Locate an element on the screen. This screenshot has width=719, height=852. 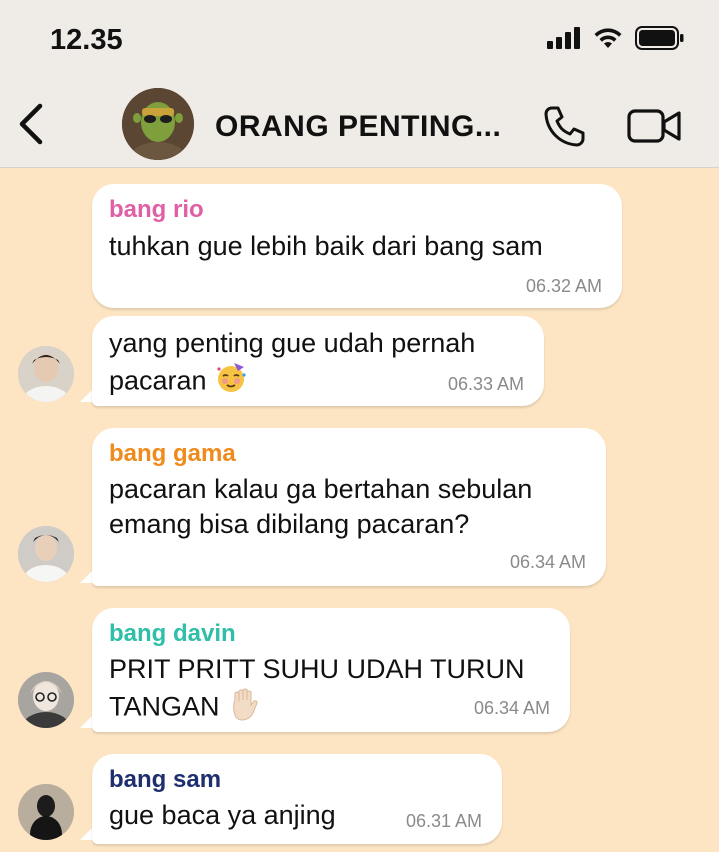
message-text-line: pacaran is located at coordinates (158, 380).